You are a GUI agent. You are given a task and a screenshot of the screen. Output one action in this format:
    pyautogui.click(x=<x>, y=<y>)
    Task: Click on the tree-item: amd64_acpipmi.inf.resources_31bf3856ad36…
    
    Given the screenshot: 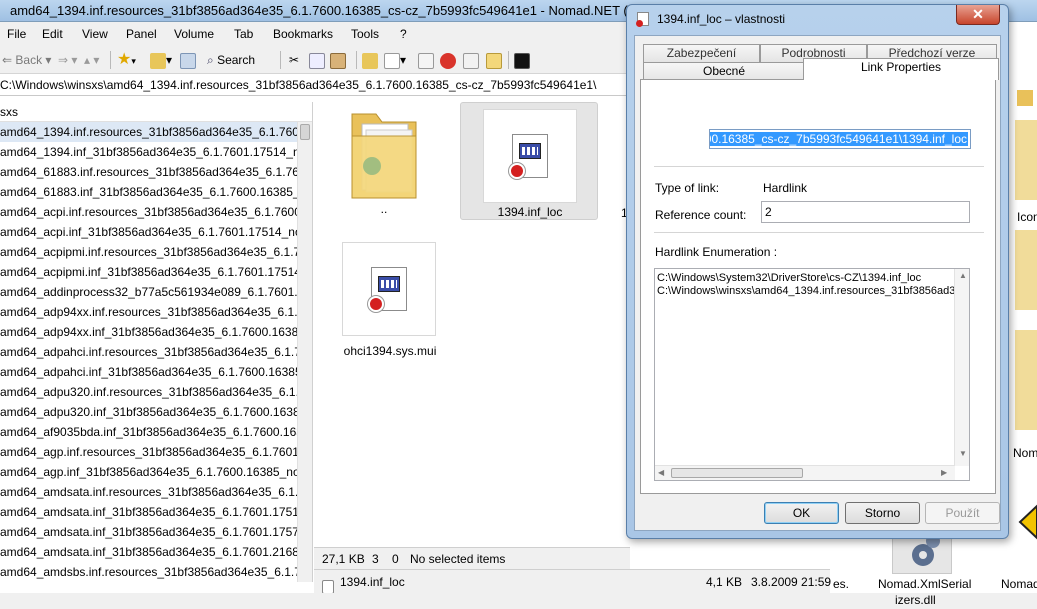 What is the action you would take?
    pyautogui.click(x=149, y=252)
    